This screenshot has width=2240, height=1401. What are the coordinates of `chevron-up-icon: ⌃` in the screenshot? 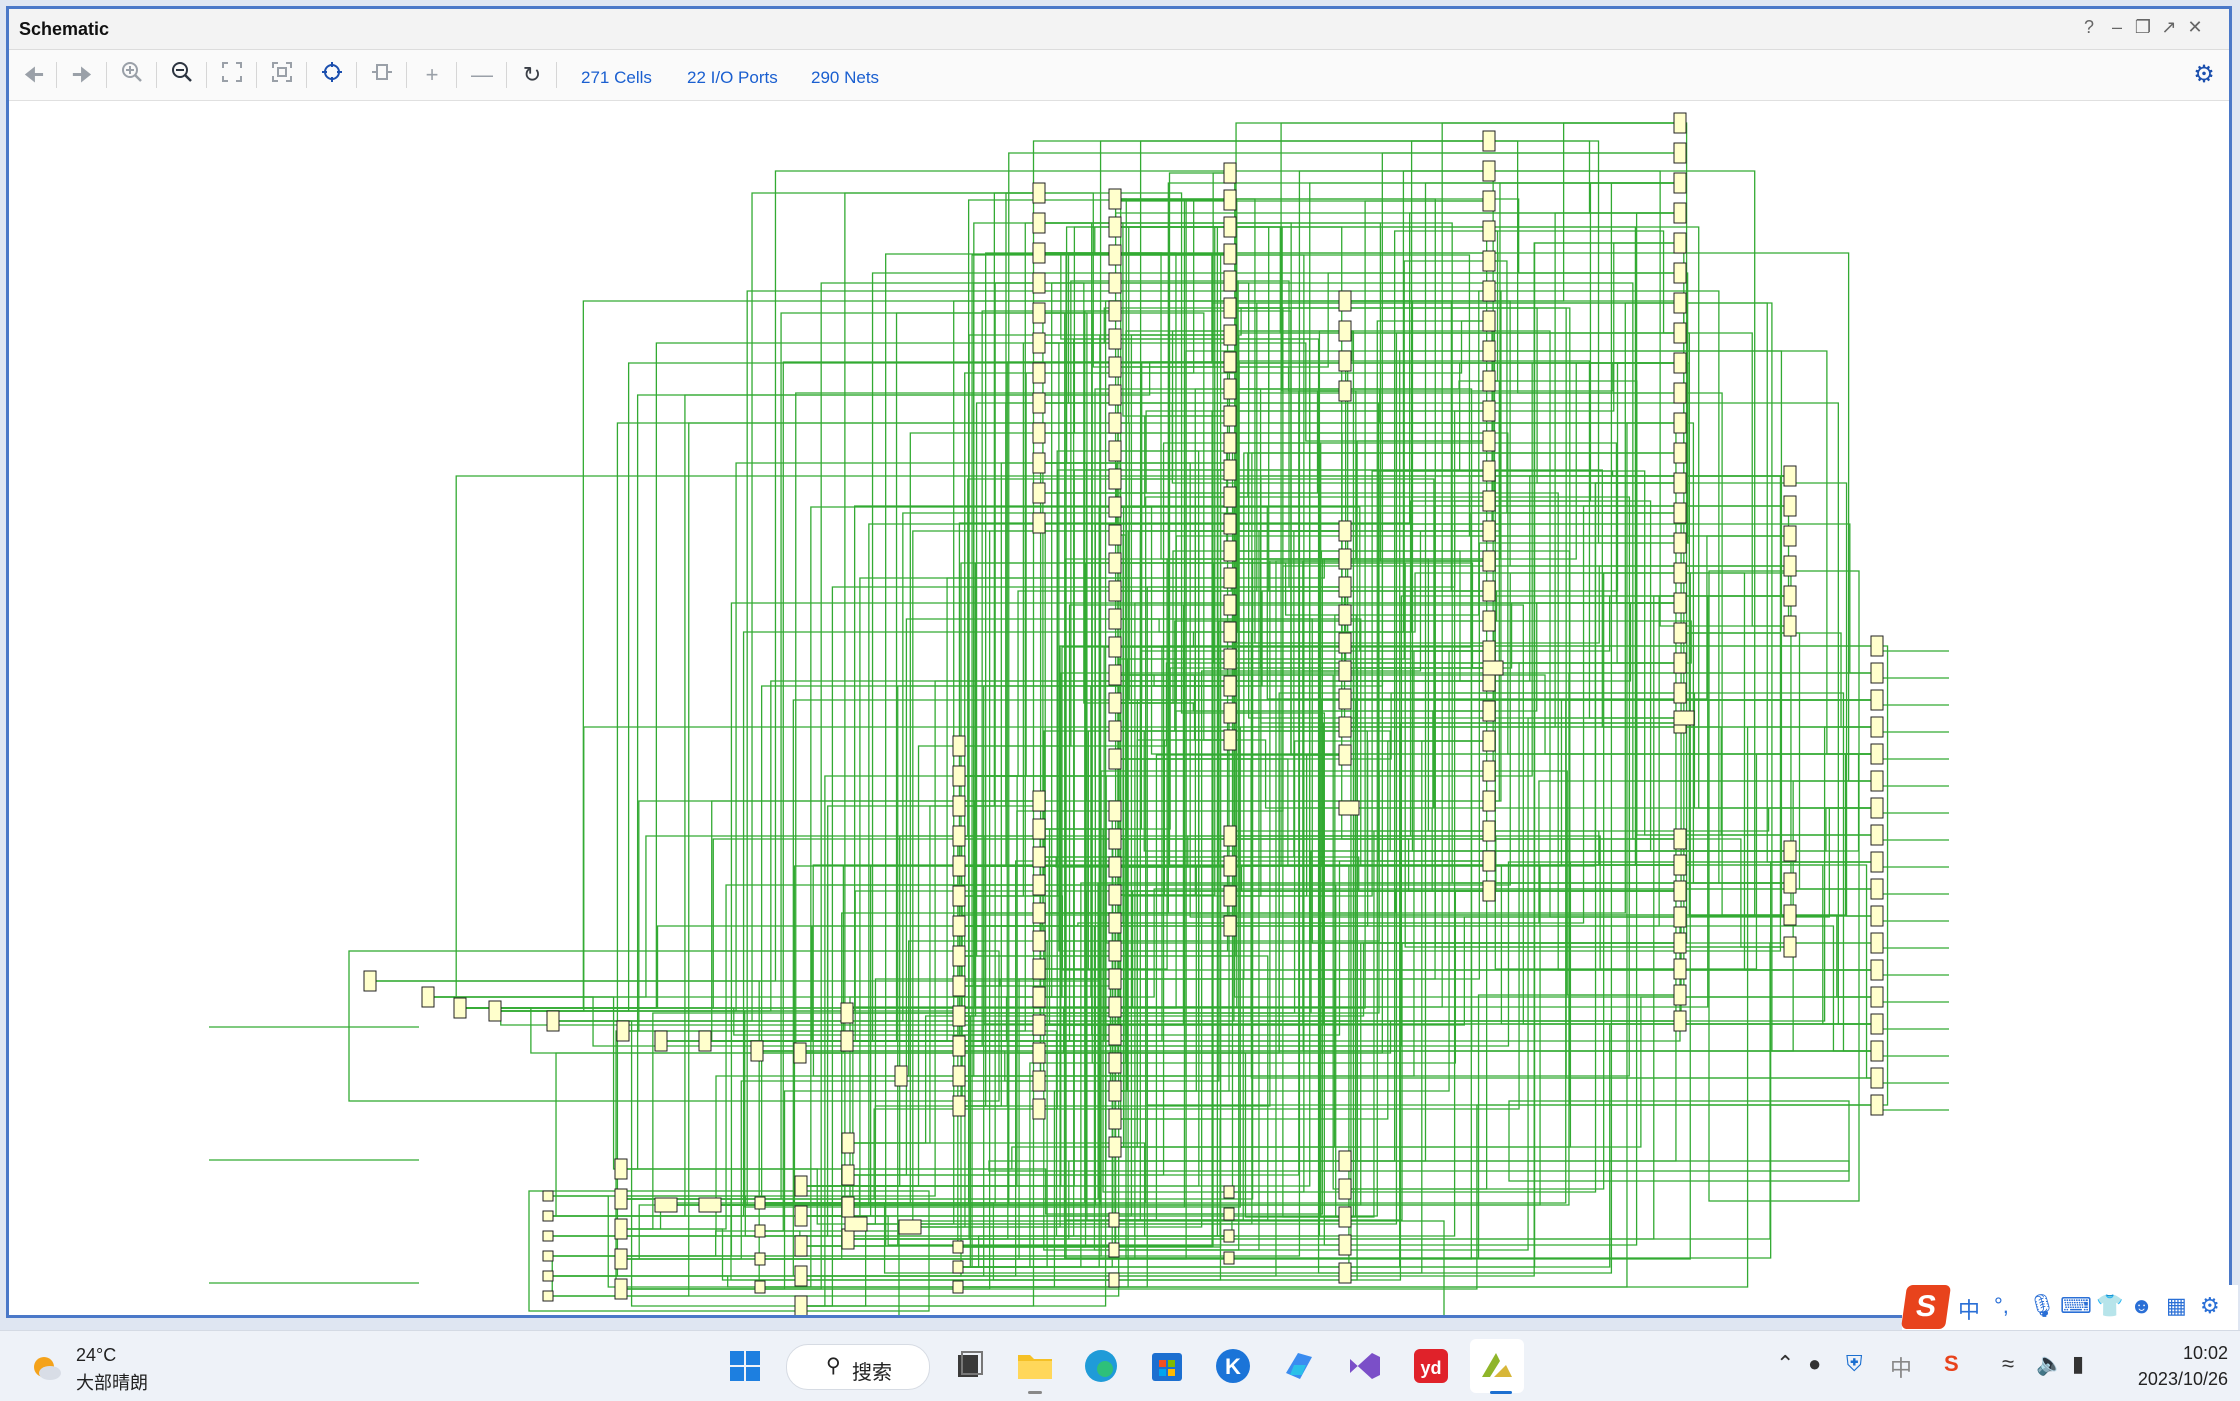 It's located at (1785, 1364).